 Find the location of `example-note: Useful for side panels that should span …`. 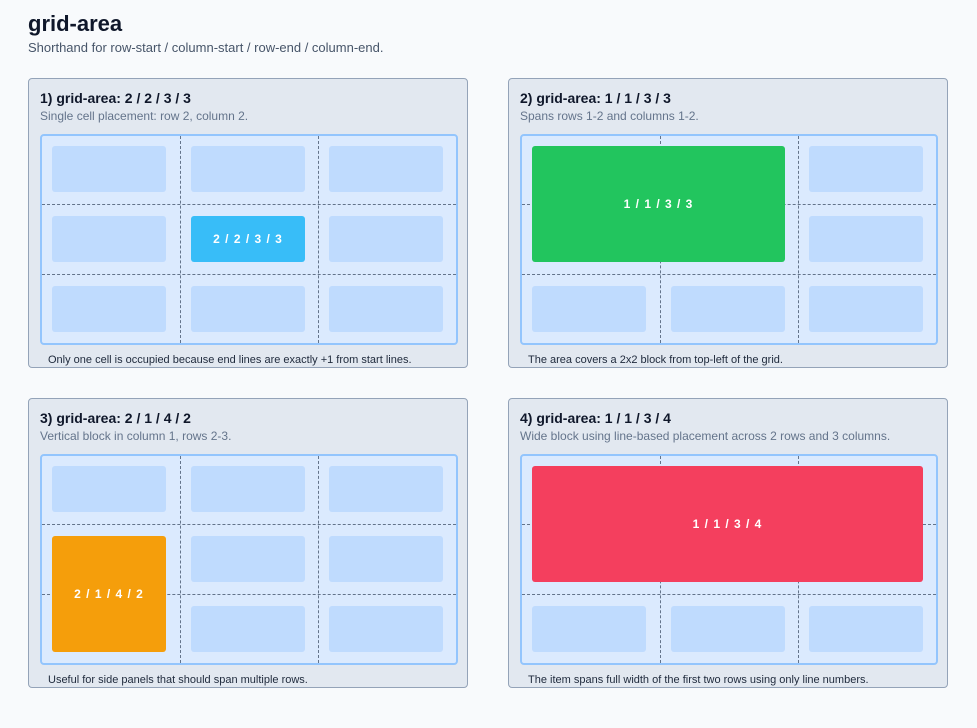

example-note: Useful for side panels that should span … is located at coordinates (178, 680).